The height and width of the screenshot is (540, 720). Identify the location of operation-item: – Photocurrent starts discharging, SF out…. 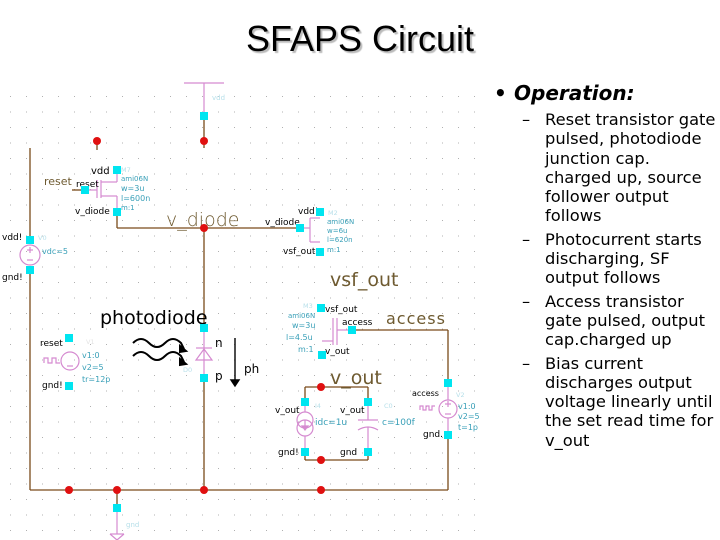
(607, 259).